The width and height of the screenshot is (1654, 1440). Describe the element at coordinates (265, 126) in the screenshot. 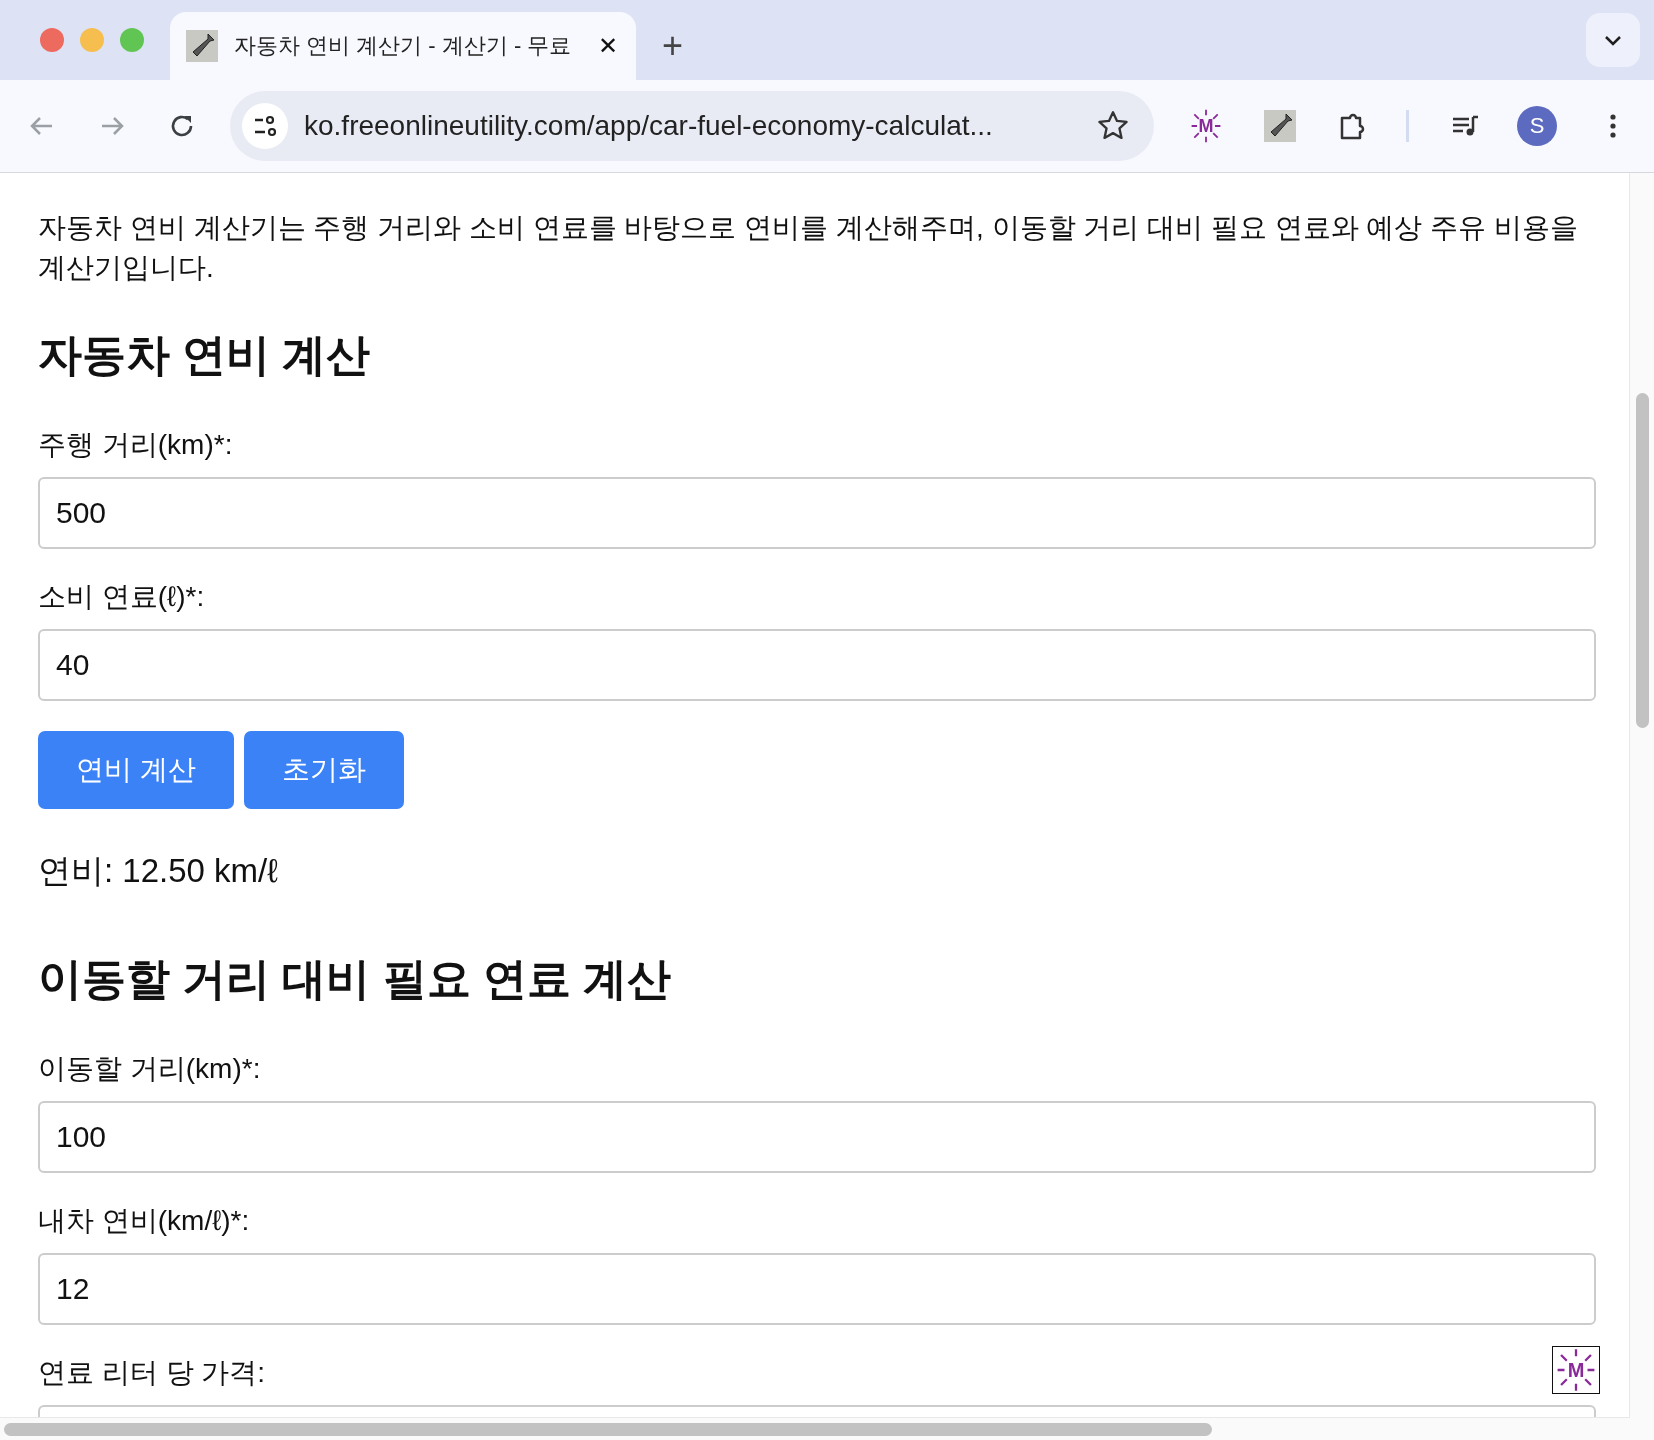

I see `site-settings-icon` at that location.